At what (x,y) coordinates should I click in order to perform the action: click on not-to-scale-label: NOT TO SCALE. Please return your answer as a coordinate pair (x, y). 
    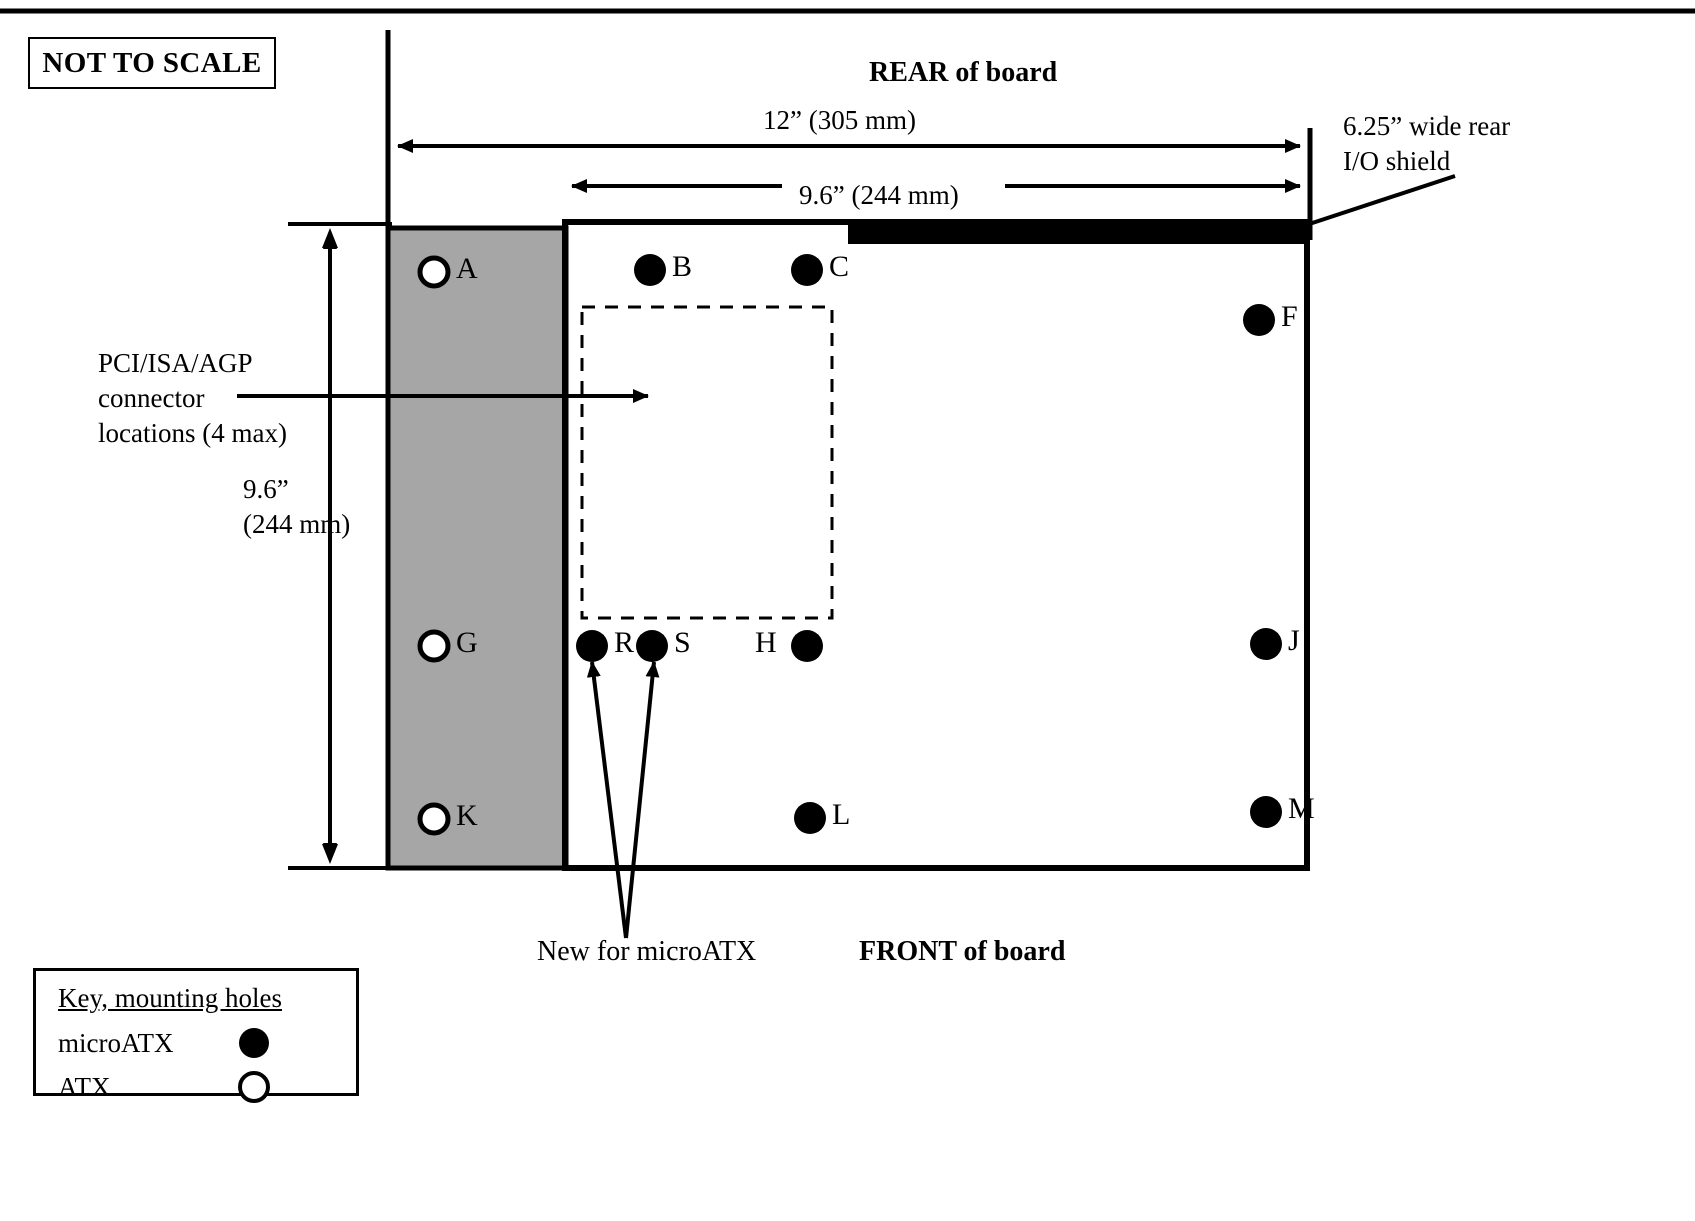
    Looking at the image, I should click on (152, 62).